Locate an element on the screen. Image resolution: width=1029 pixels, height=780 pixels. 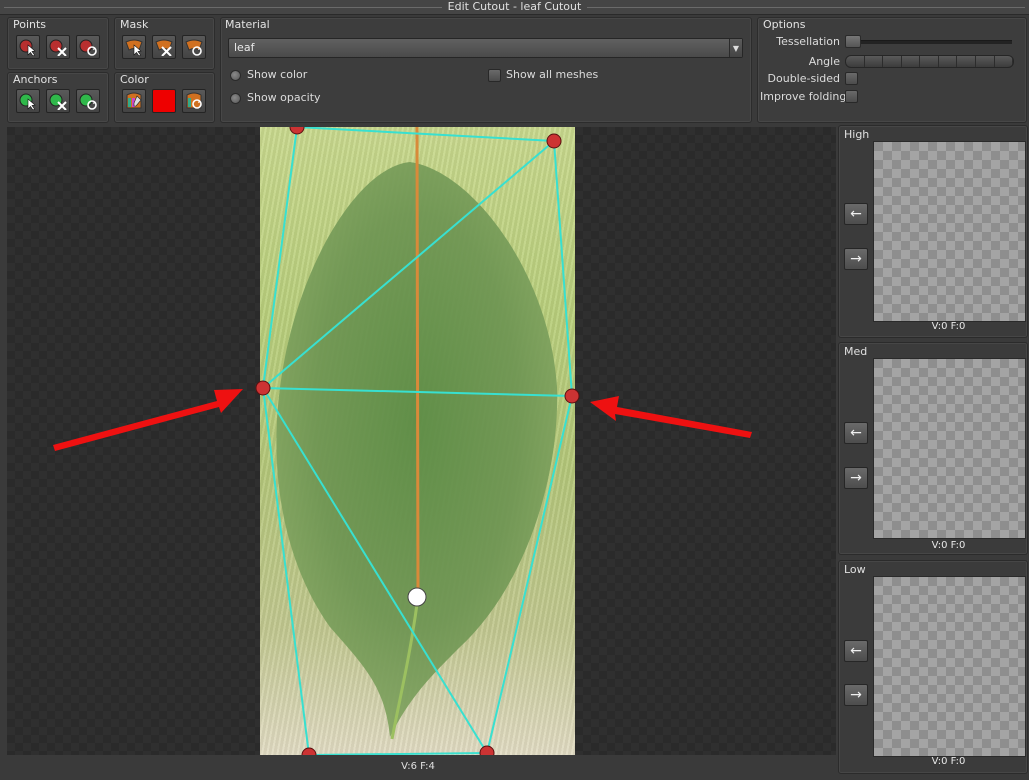
arrow-left-annotation is located at coordinates (671, 417).